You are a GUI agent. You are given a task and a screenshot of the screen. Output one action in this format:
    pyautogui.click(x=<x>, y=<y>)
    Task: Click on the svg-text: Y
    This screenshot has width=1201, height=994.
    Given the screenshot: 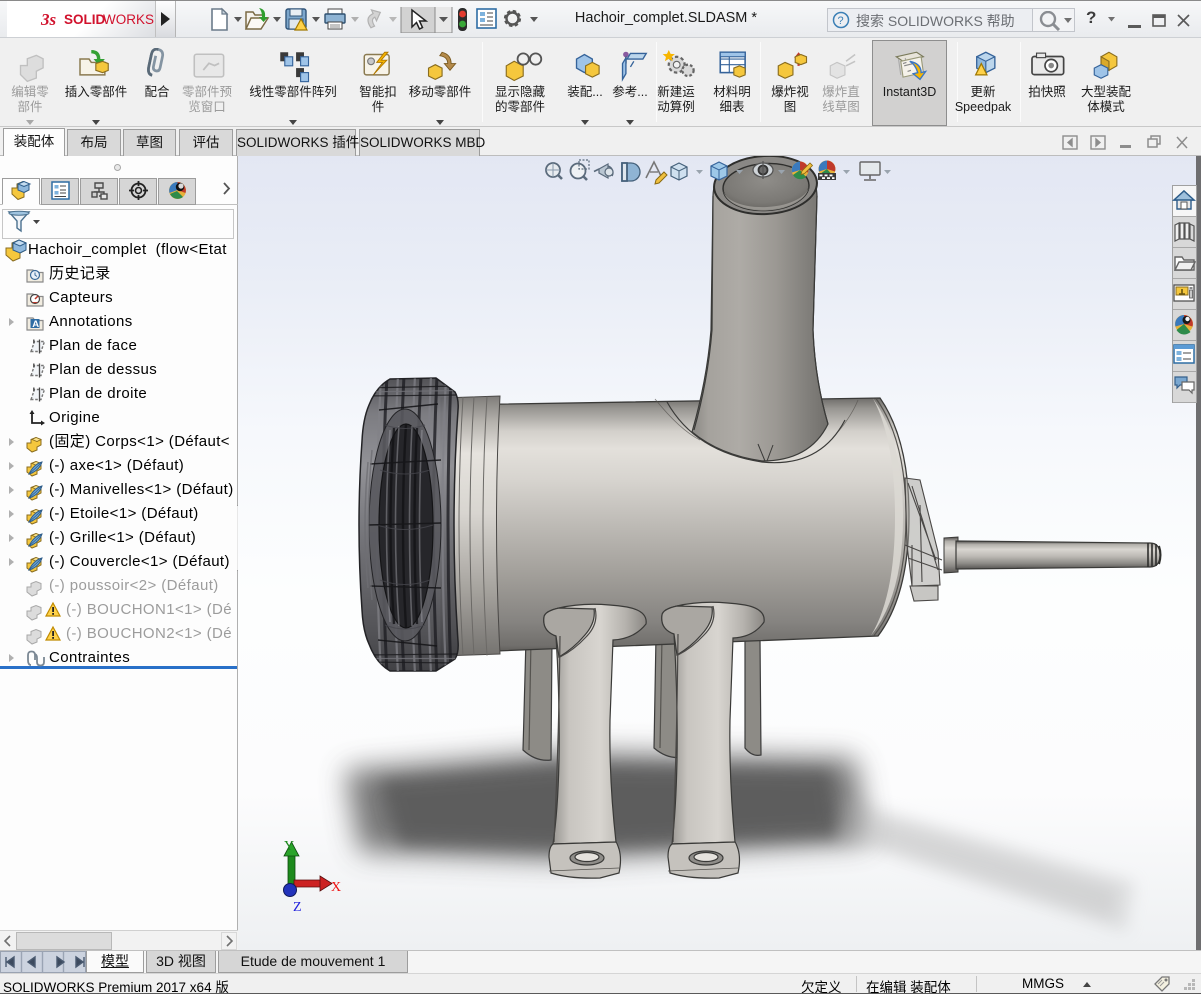 What is the action you would take?
    pyautogui.click(x=289, y=846)
    